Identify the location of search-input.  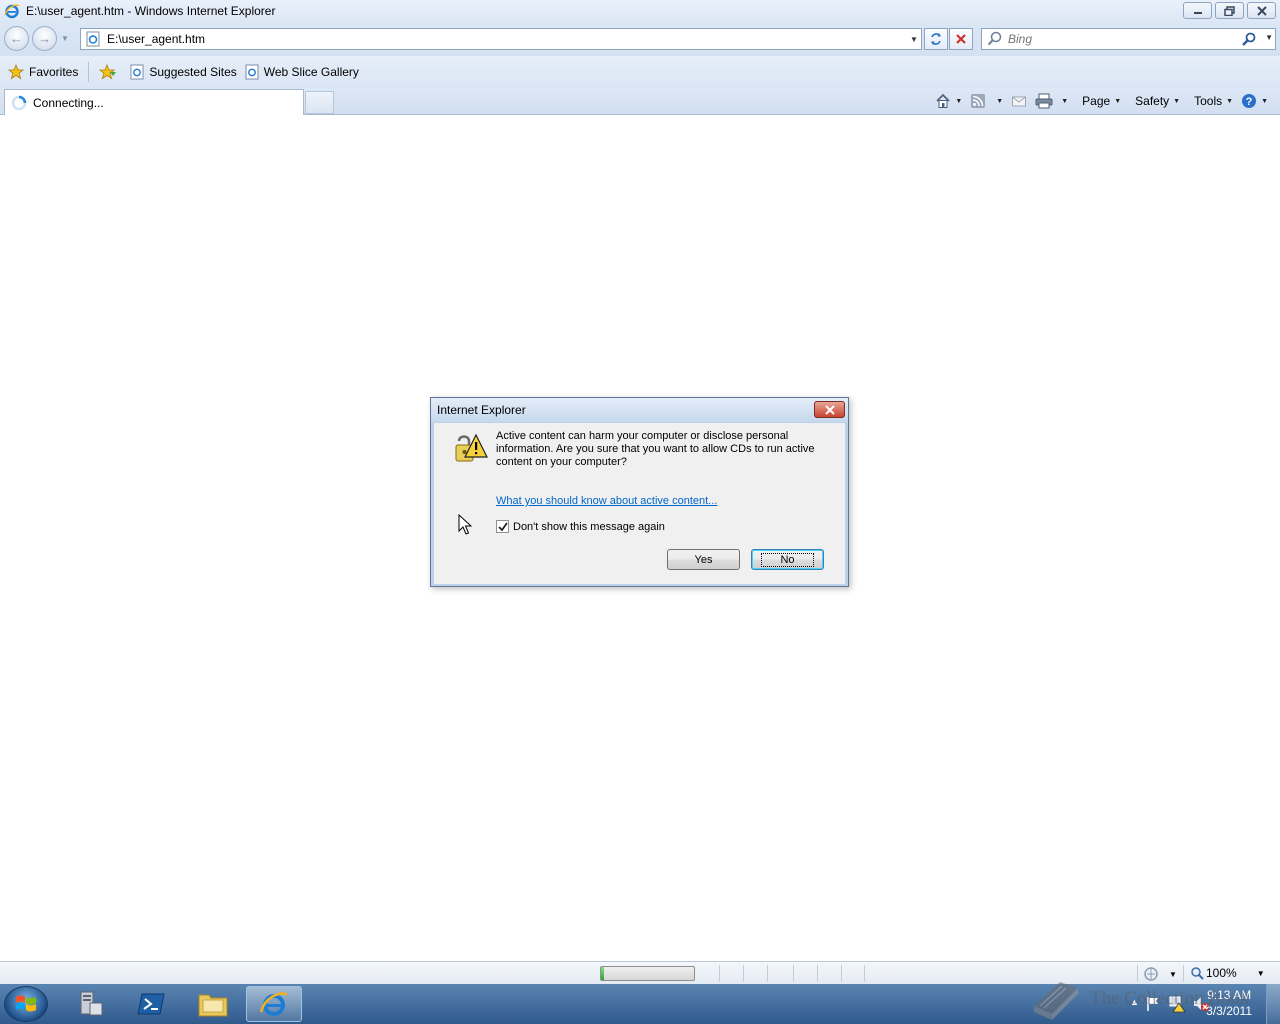
(1118, 39).